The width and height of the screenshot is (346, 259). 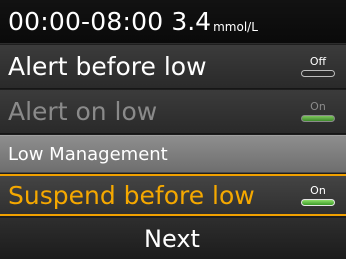 I want to click on next-button-label: Next, so click(x=172, y=238).